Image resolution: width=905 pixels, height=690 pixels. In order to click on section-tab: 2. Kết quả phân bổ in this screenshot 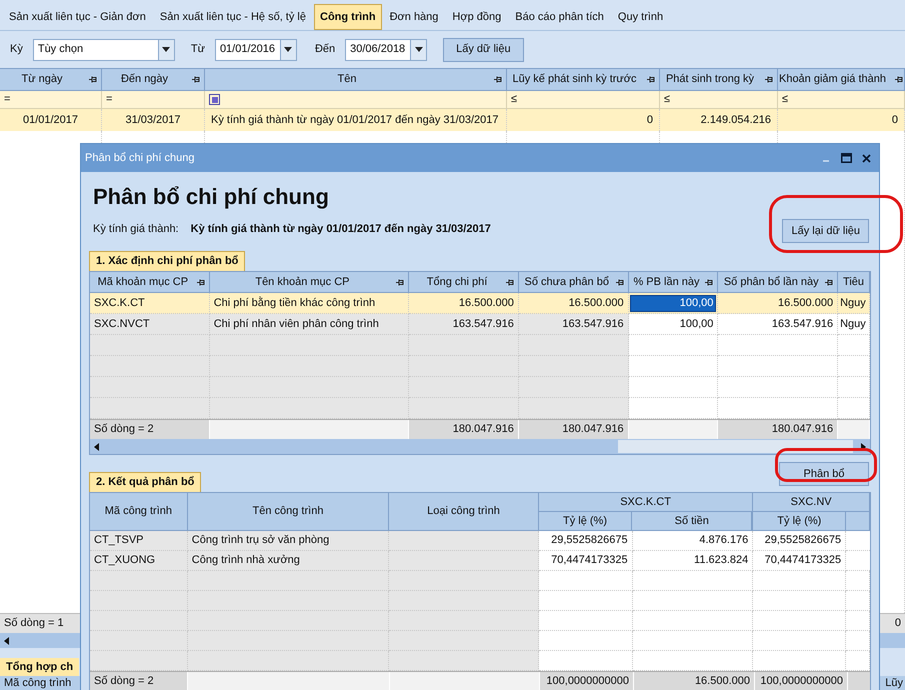, I will do `click(145, 482)`.